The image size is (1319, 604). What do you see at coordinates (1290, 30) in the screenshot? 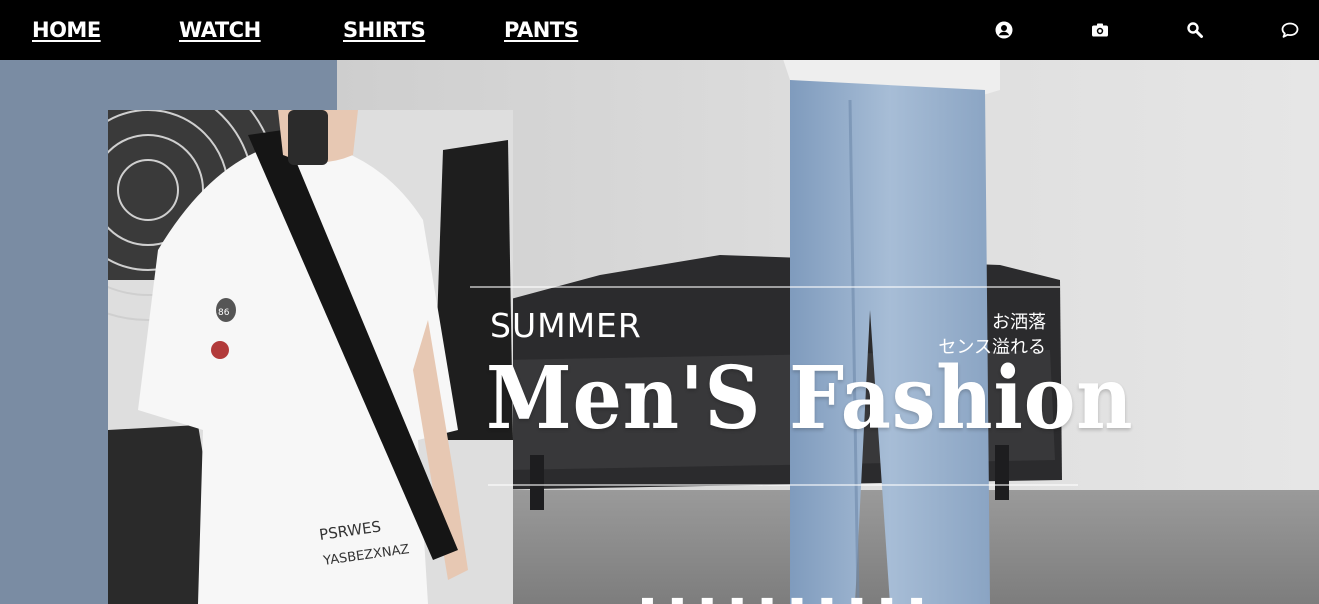
I see `chat-icon` at bounding box center [1290, 30].